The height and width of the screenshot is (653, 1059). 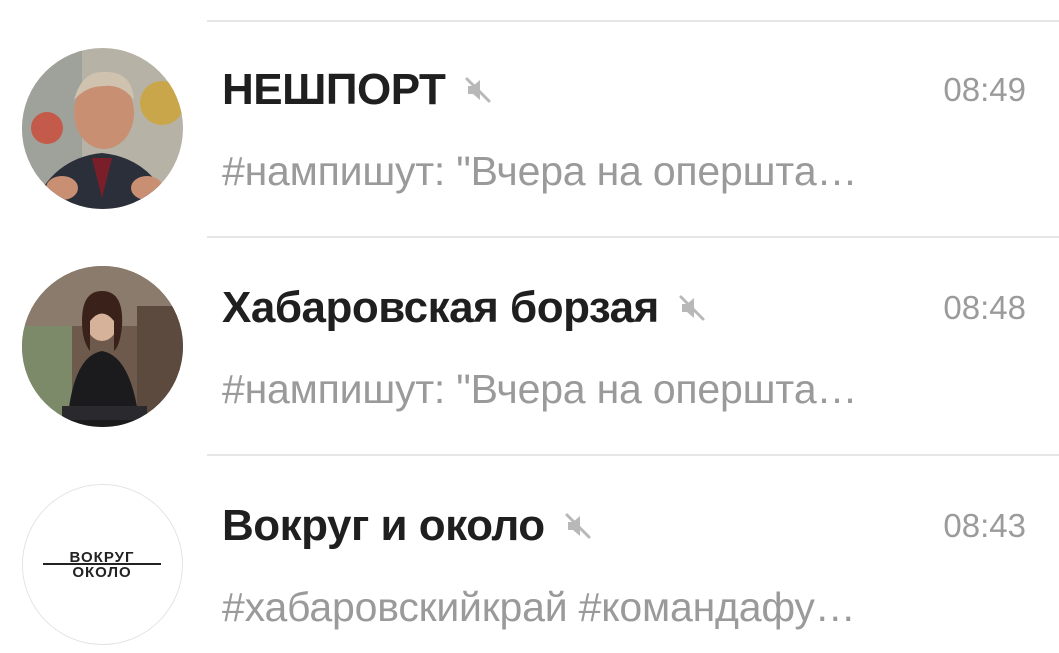 I want to click on logo-avatar-image: ВОКРУГ ОКОЛО, so click(x=102, y=564).